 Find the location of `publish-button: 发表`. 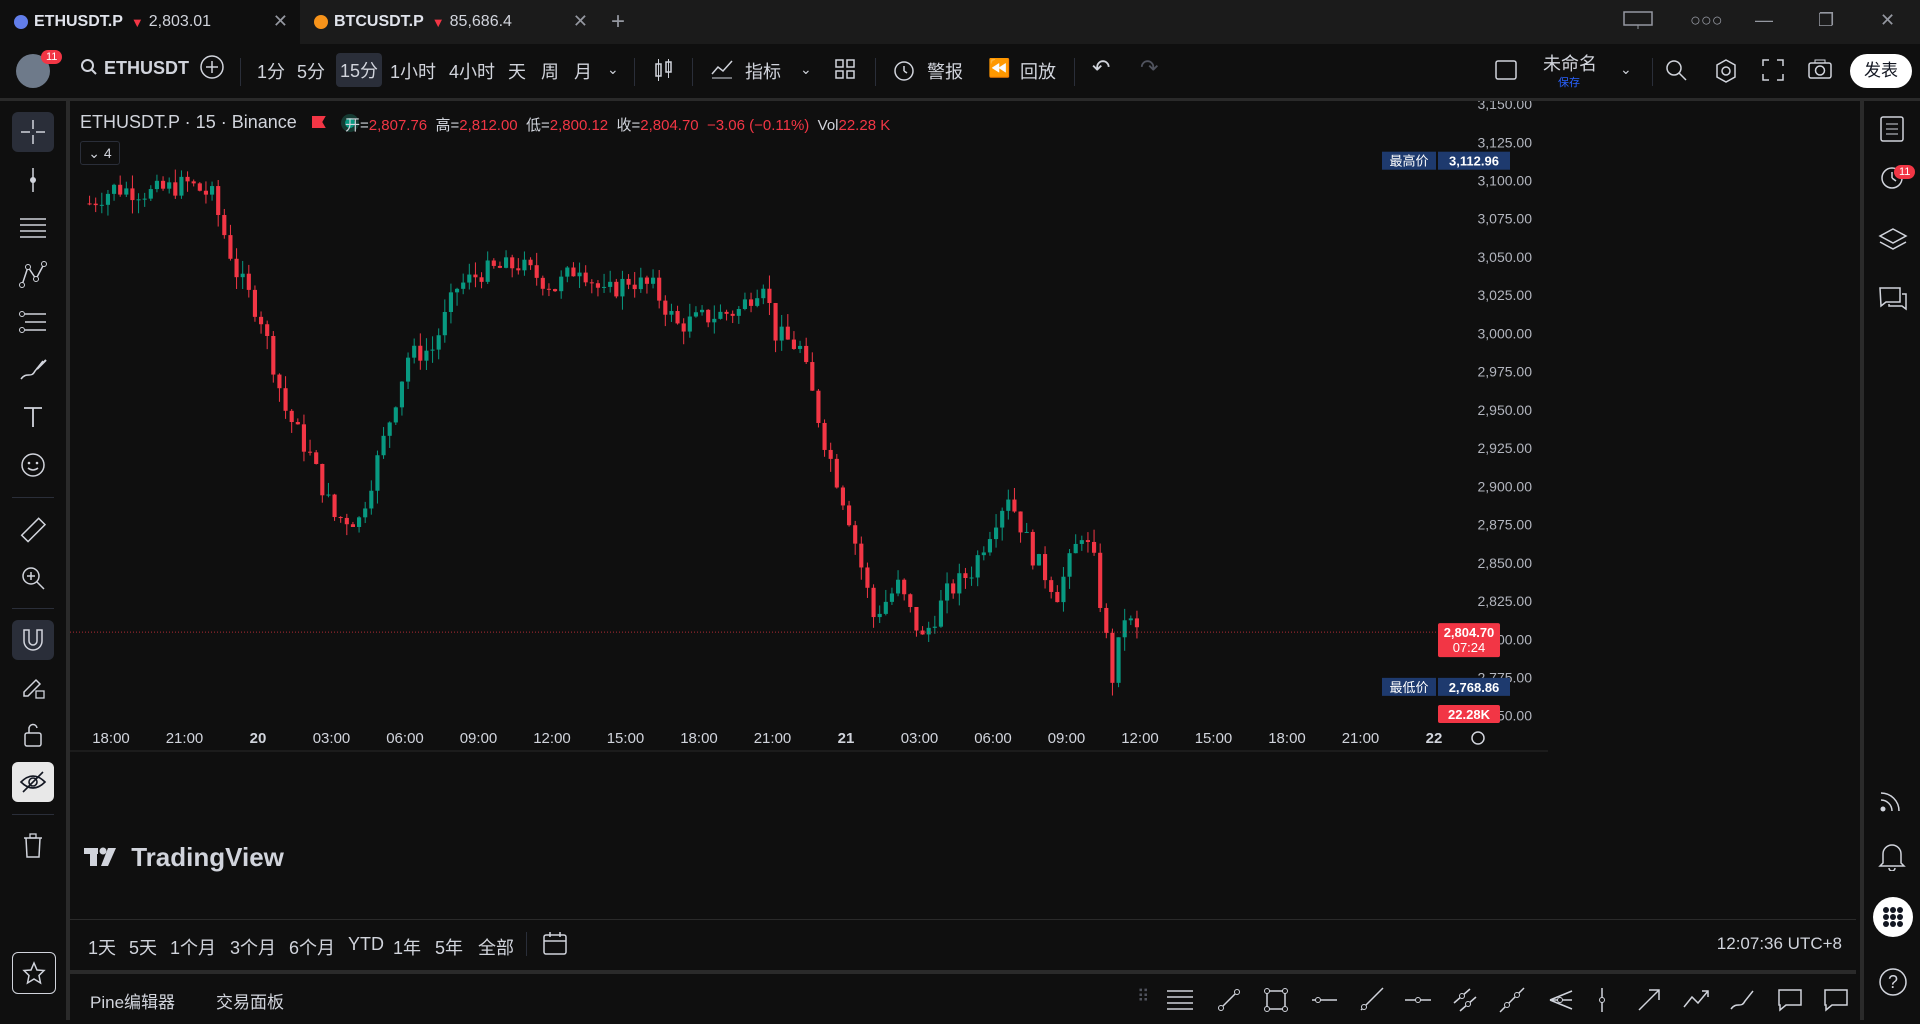

publish-button: 发表 is located at coordinates (1881, 71).